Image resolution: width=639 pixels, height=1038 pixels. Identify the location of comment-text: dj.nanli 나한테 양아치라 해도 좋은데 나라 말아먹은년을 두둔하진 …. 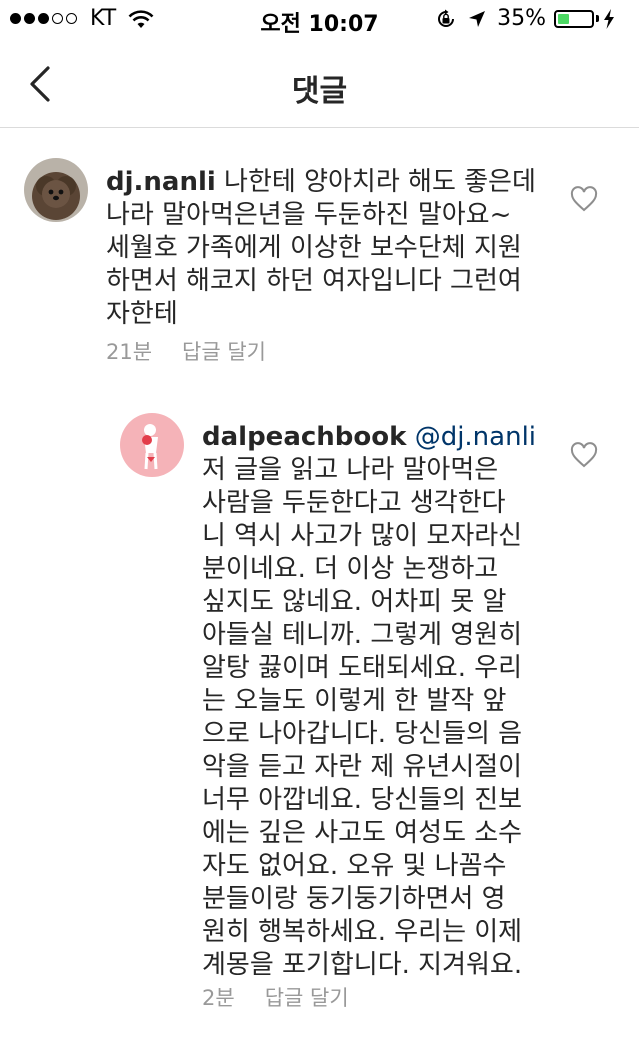
(321, 248).